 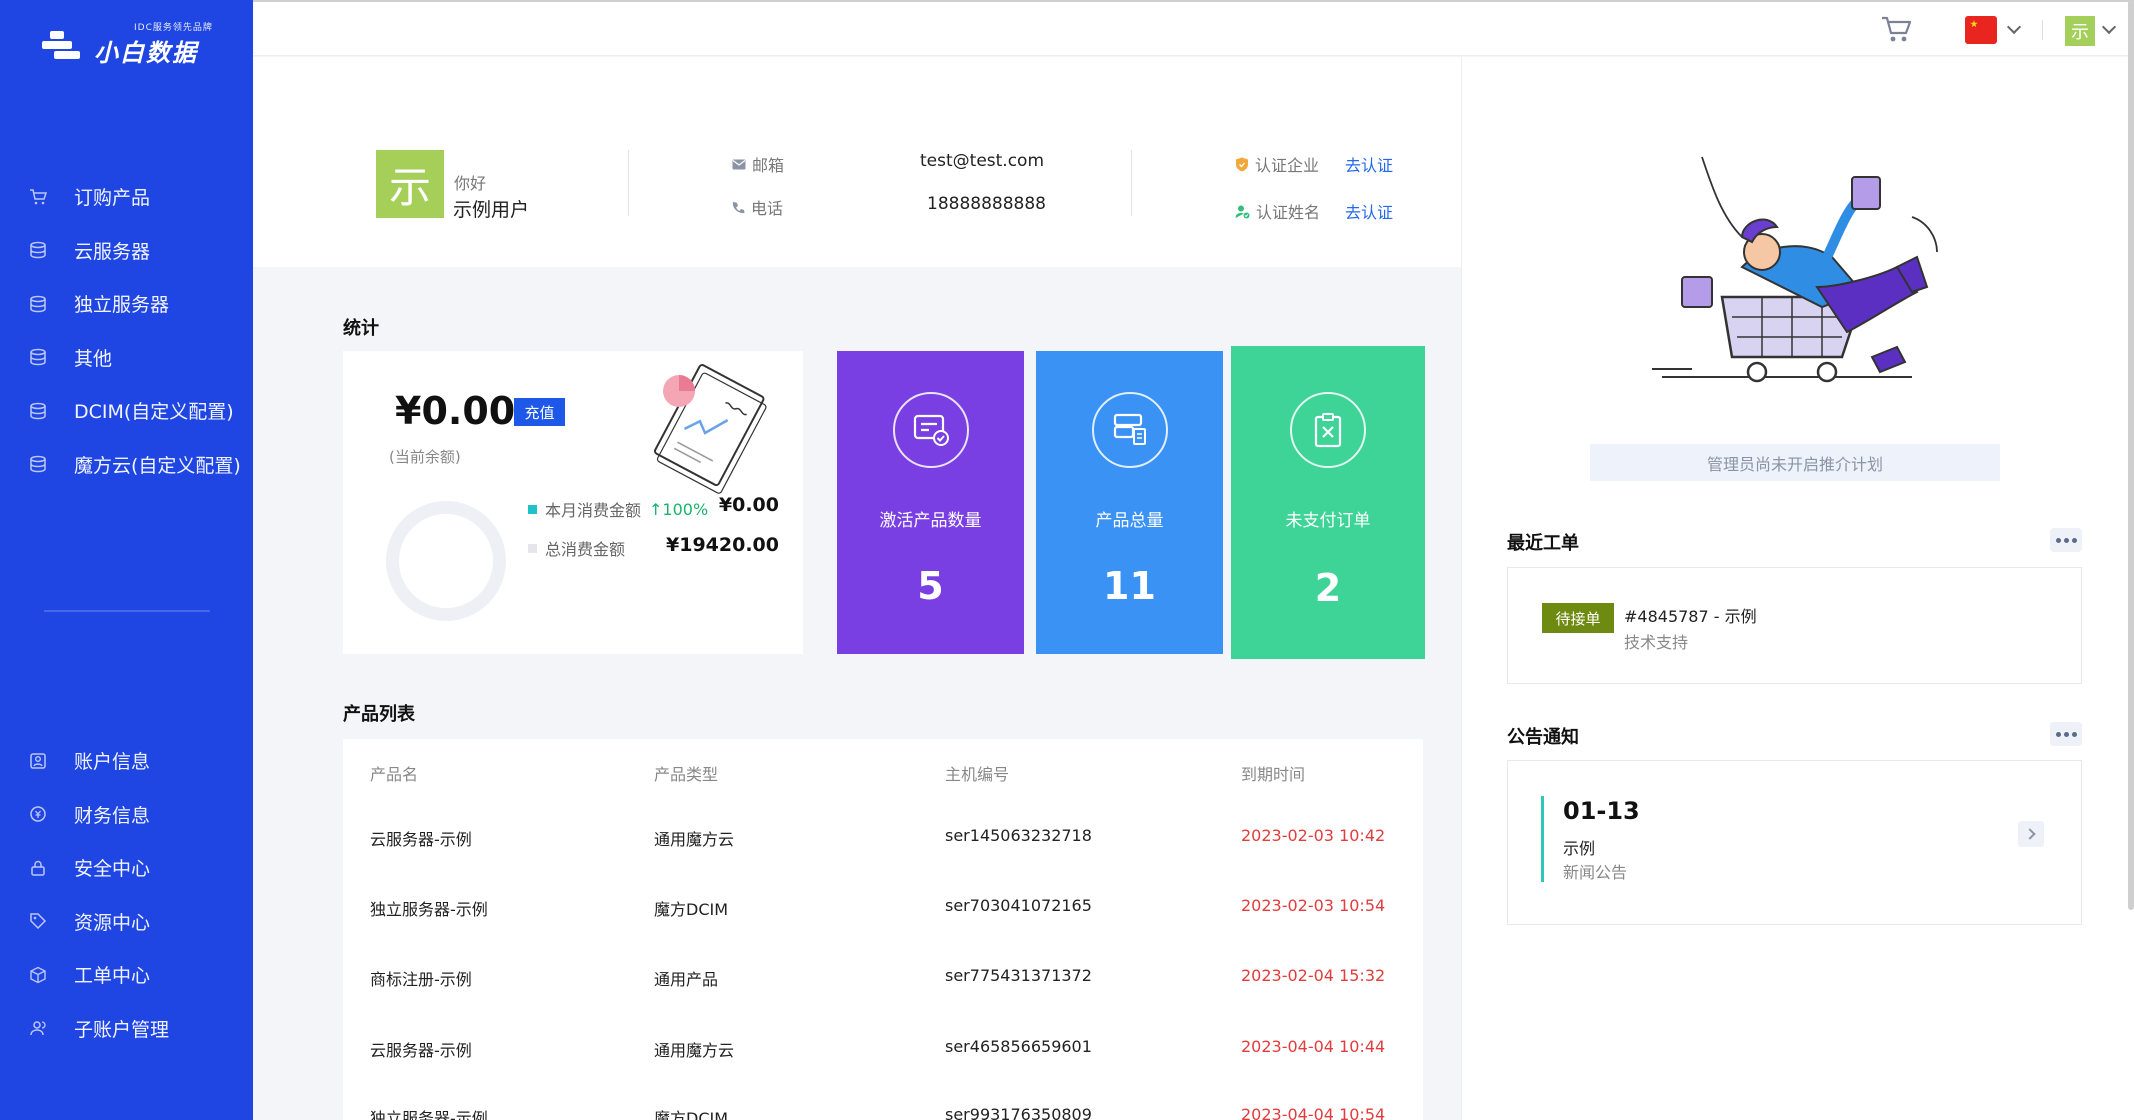 What do you see at coordinates (982, 161) in the screenshot?
I see `email-value: test@test.com` at bounding box center [982, 161].